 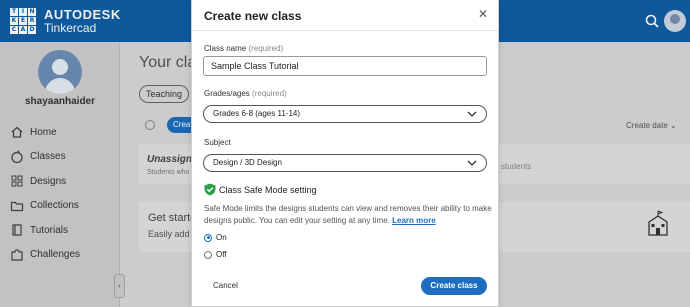 What do you see at coordinates (225, 285) in the screenshot?
I see `cancel-button: Cancel` at bounding box center [225, 285].